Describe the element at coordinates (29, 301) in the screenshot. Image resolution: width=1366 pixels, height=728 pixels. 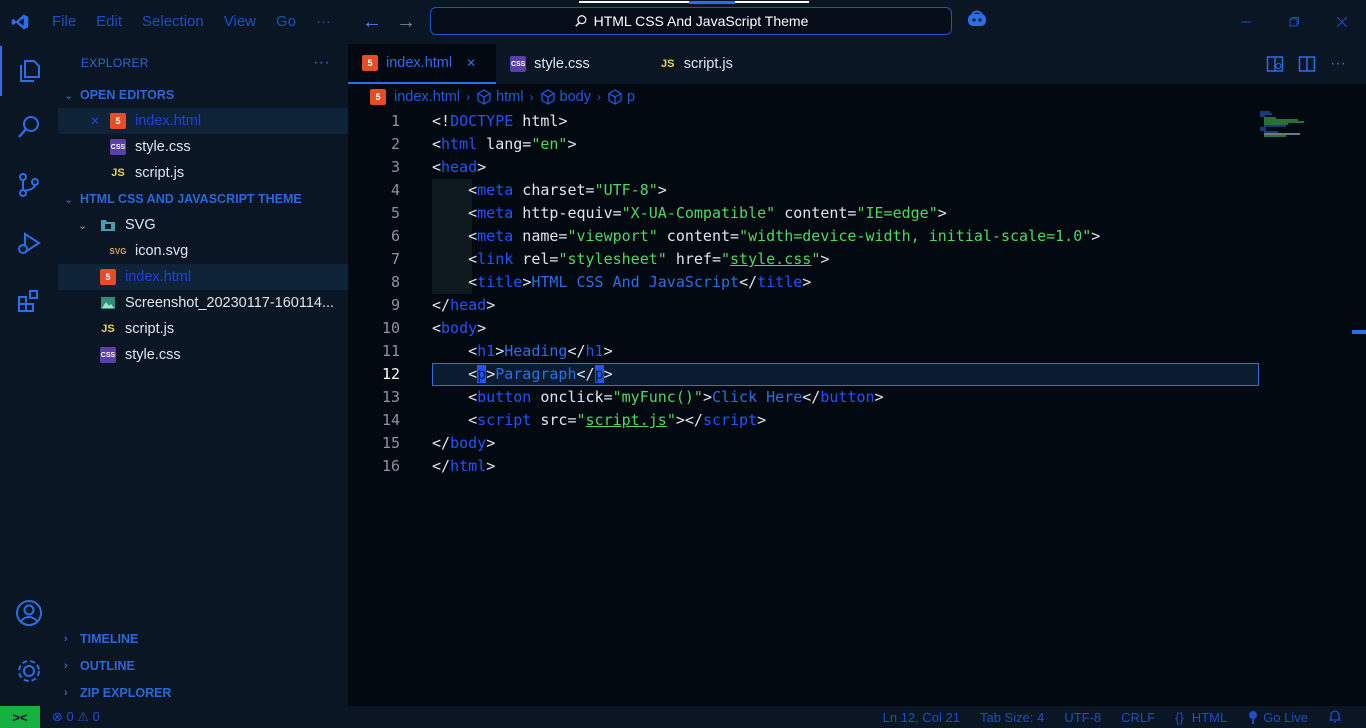
I see `extensions-icon` at that location.